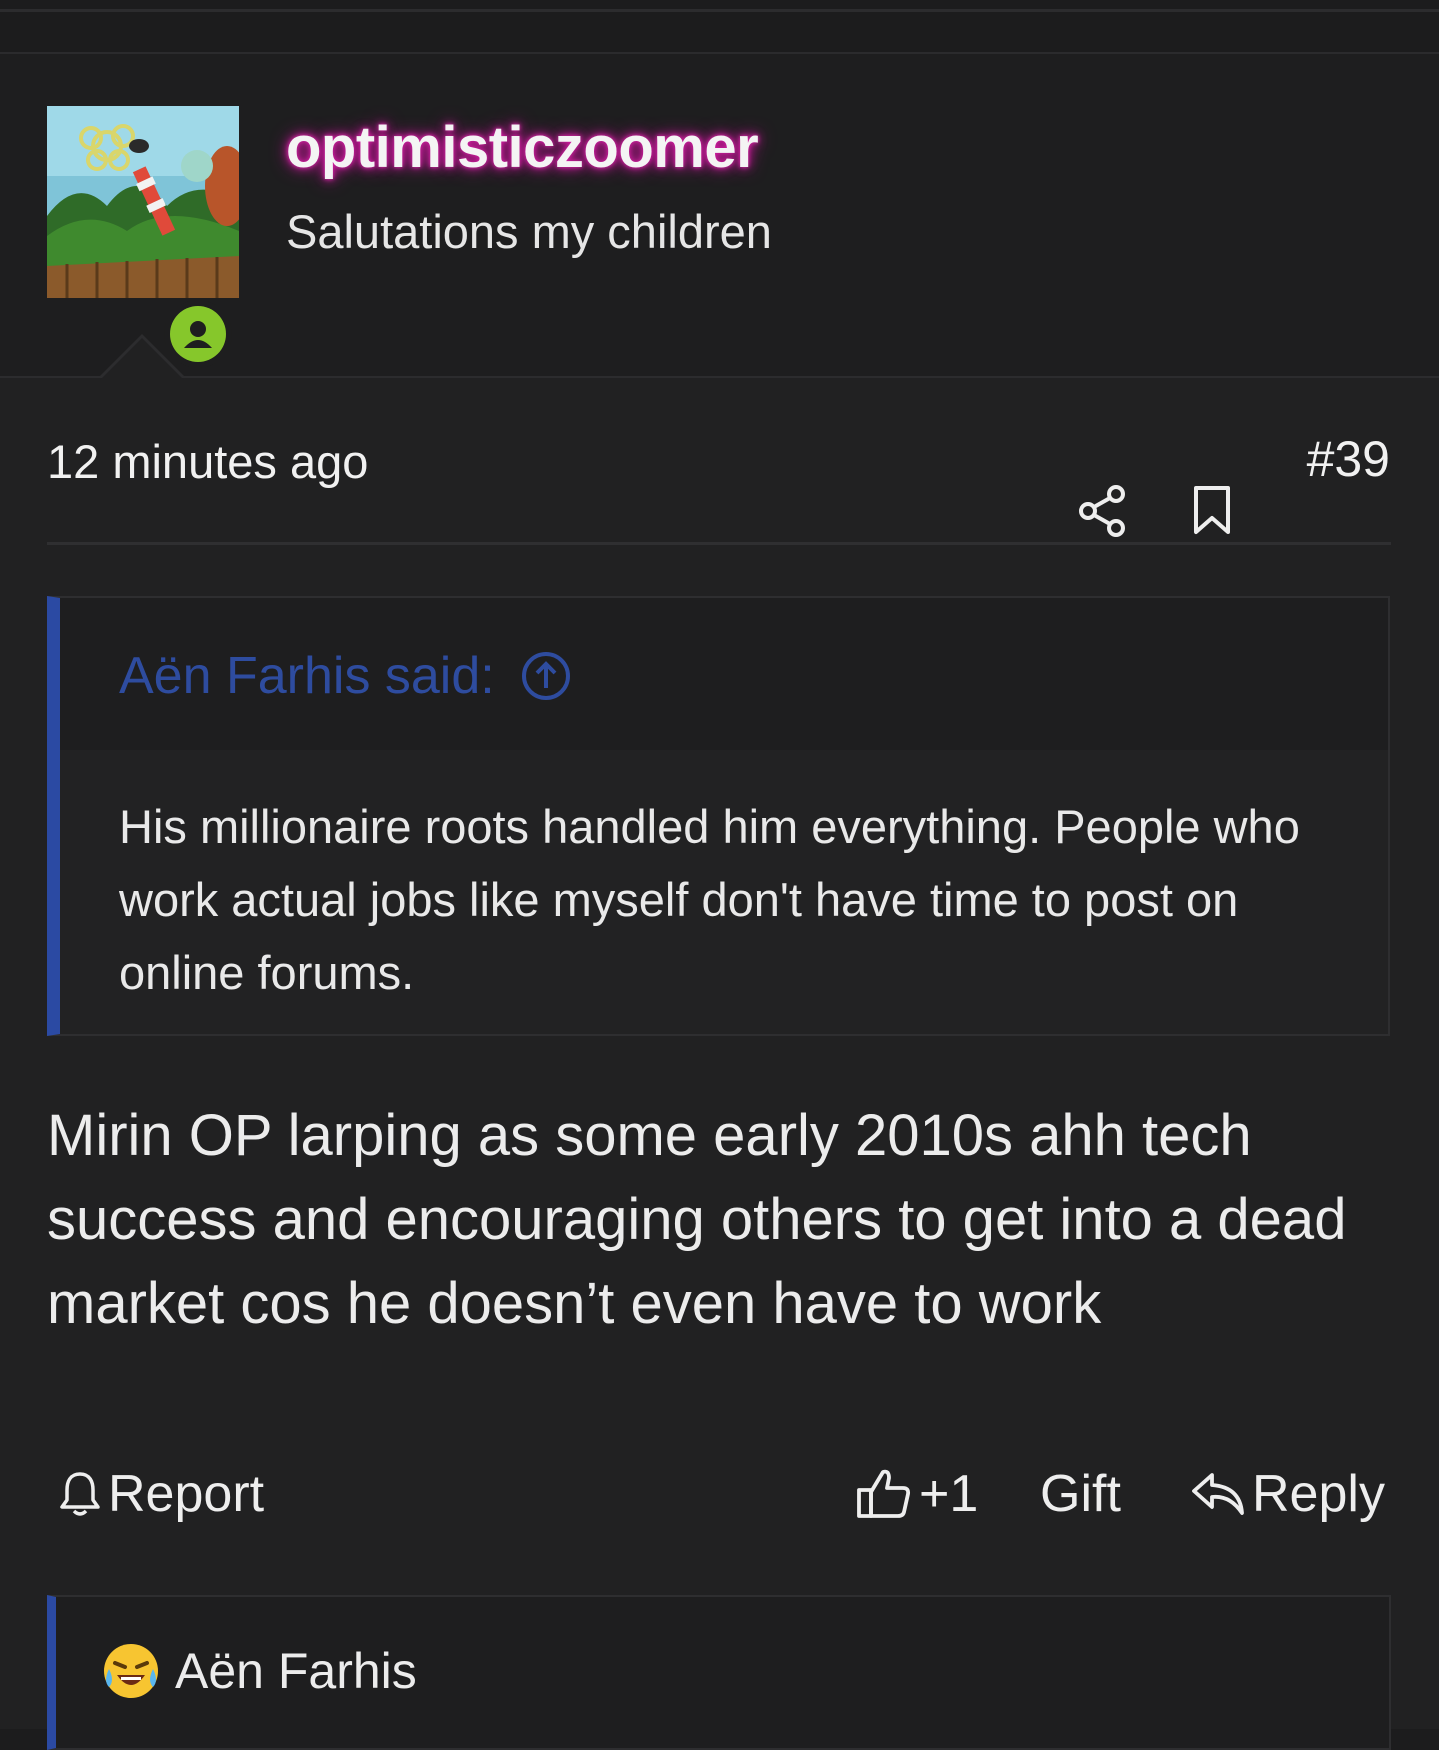  I want to click on username: optimisticzoomer, so click(522, 147).